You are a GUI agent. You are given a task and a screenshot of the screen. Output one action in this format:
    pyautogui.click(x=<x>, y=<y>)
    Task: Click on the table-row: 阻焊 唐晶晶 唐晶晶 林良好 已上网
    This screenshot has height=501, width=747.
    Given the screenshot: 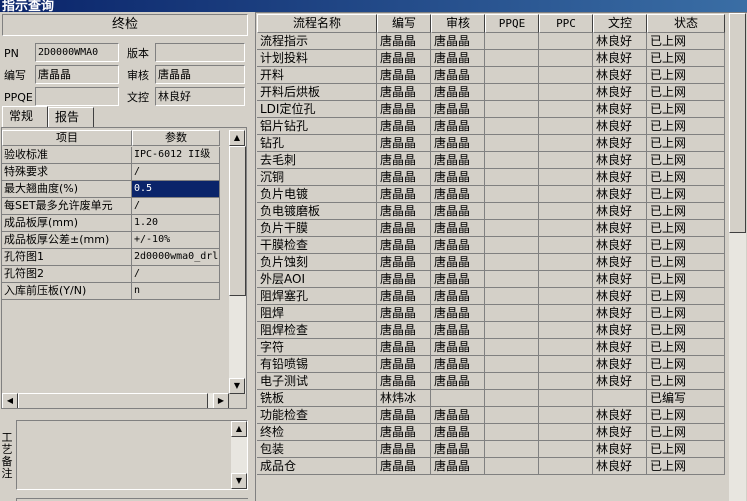 What is the action you would take?
    pyautogui.click(x=491, y=313)
    